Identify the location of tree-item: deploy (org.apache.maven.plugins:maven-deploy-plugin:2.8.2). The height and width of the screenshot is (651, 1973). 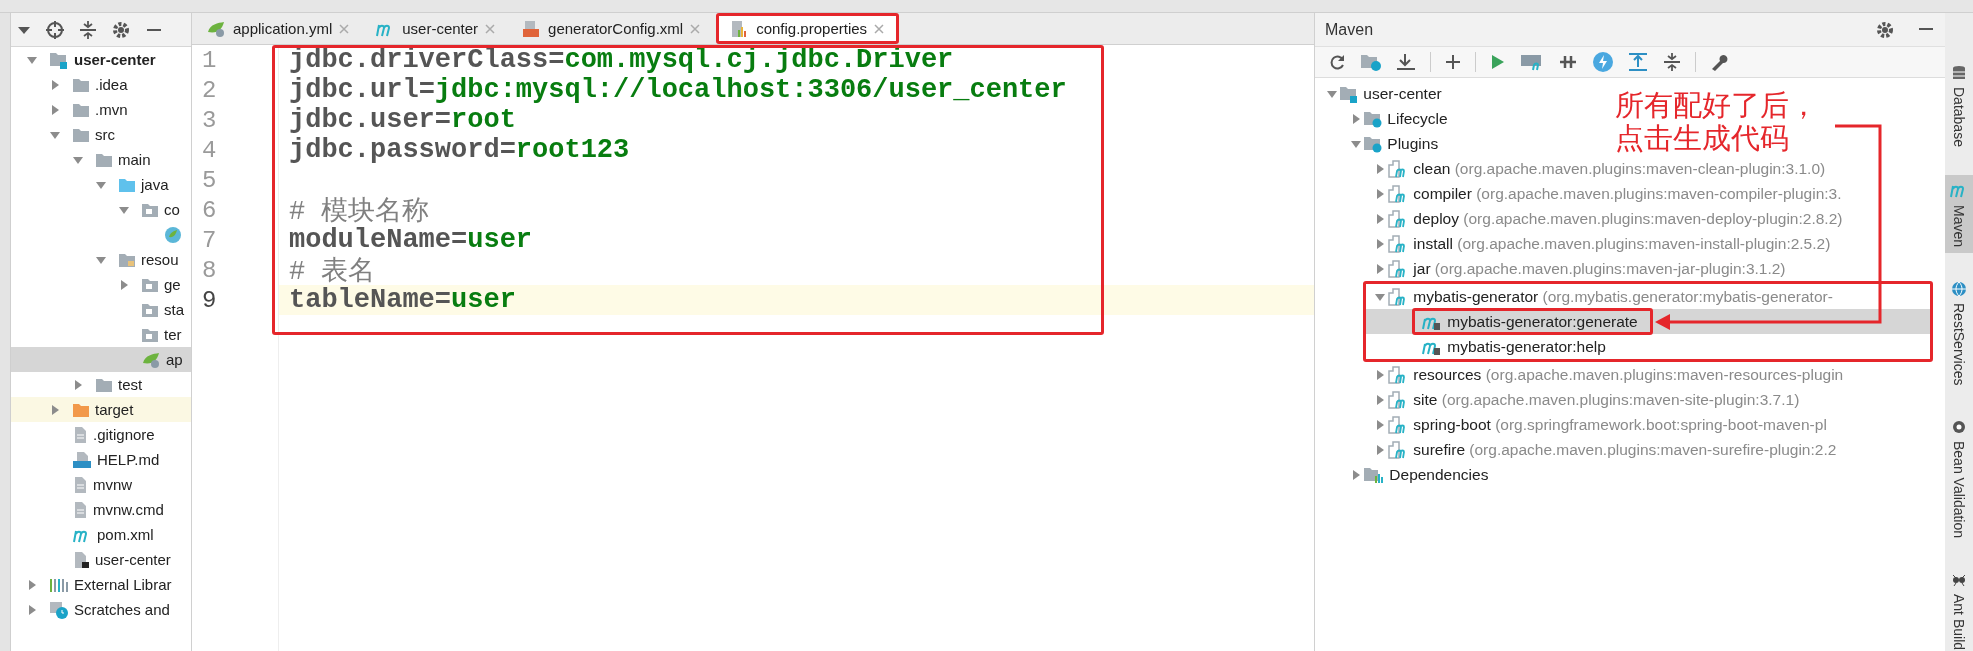
(1581, 218).